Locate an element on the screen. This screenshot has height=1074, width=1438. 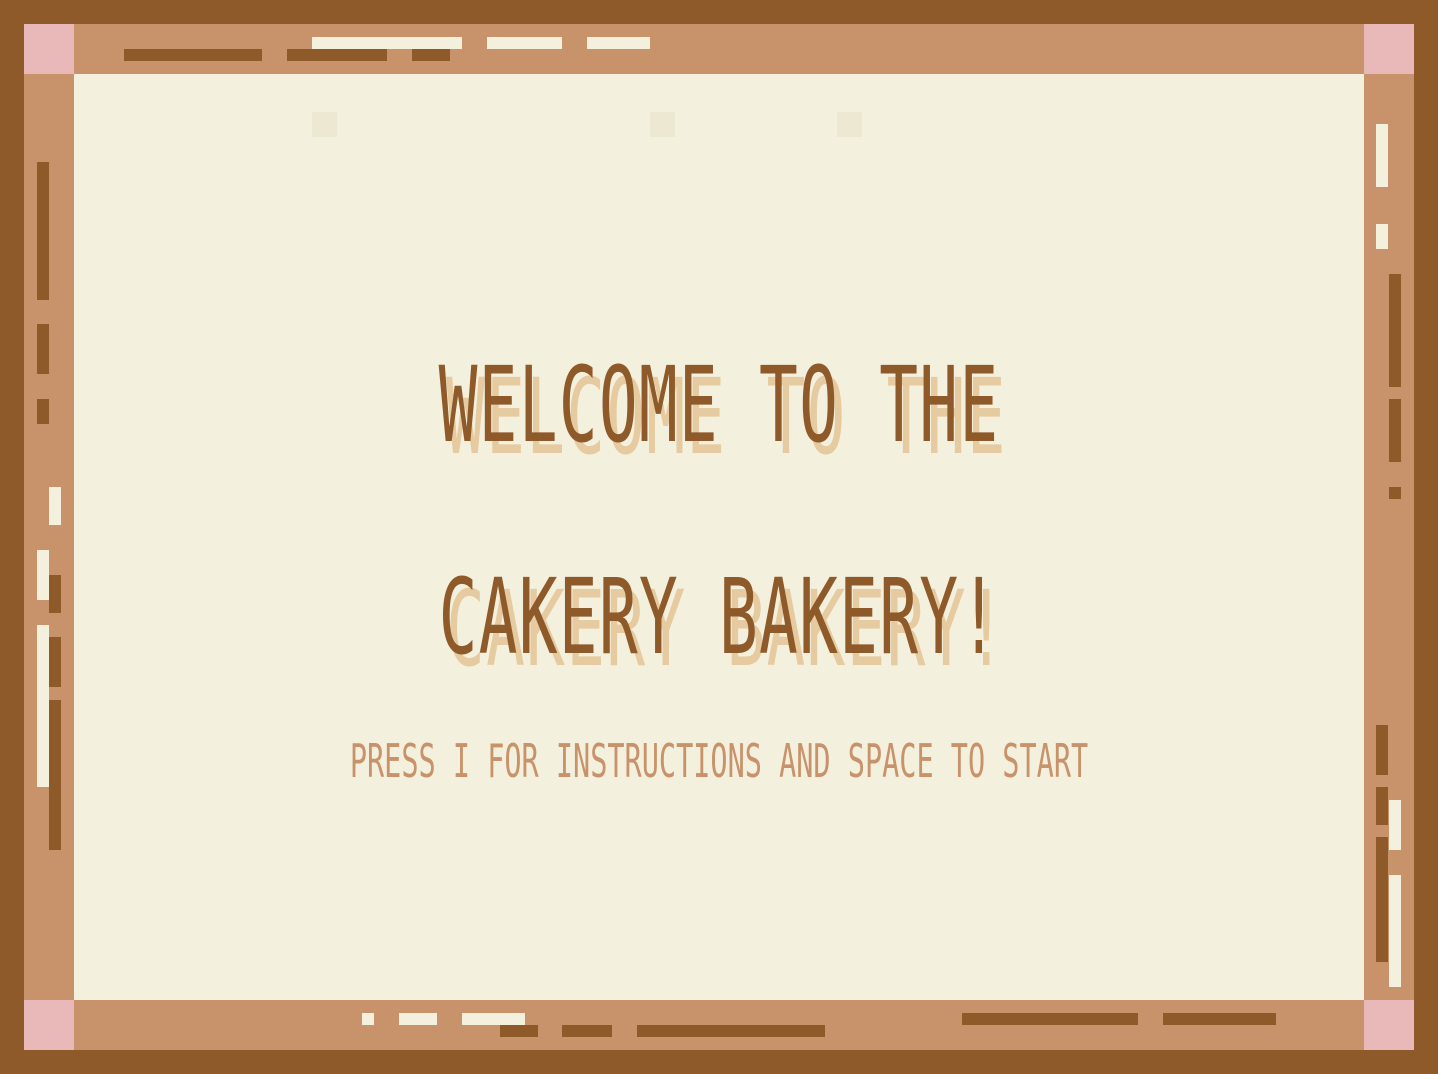
corner-top-right is located at coordinates (1389, 49).